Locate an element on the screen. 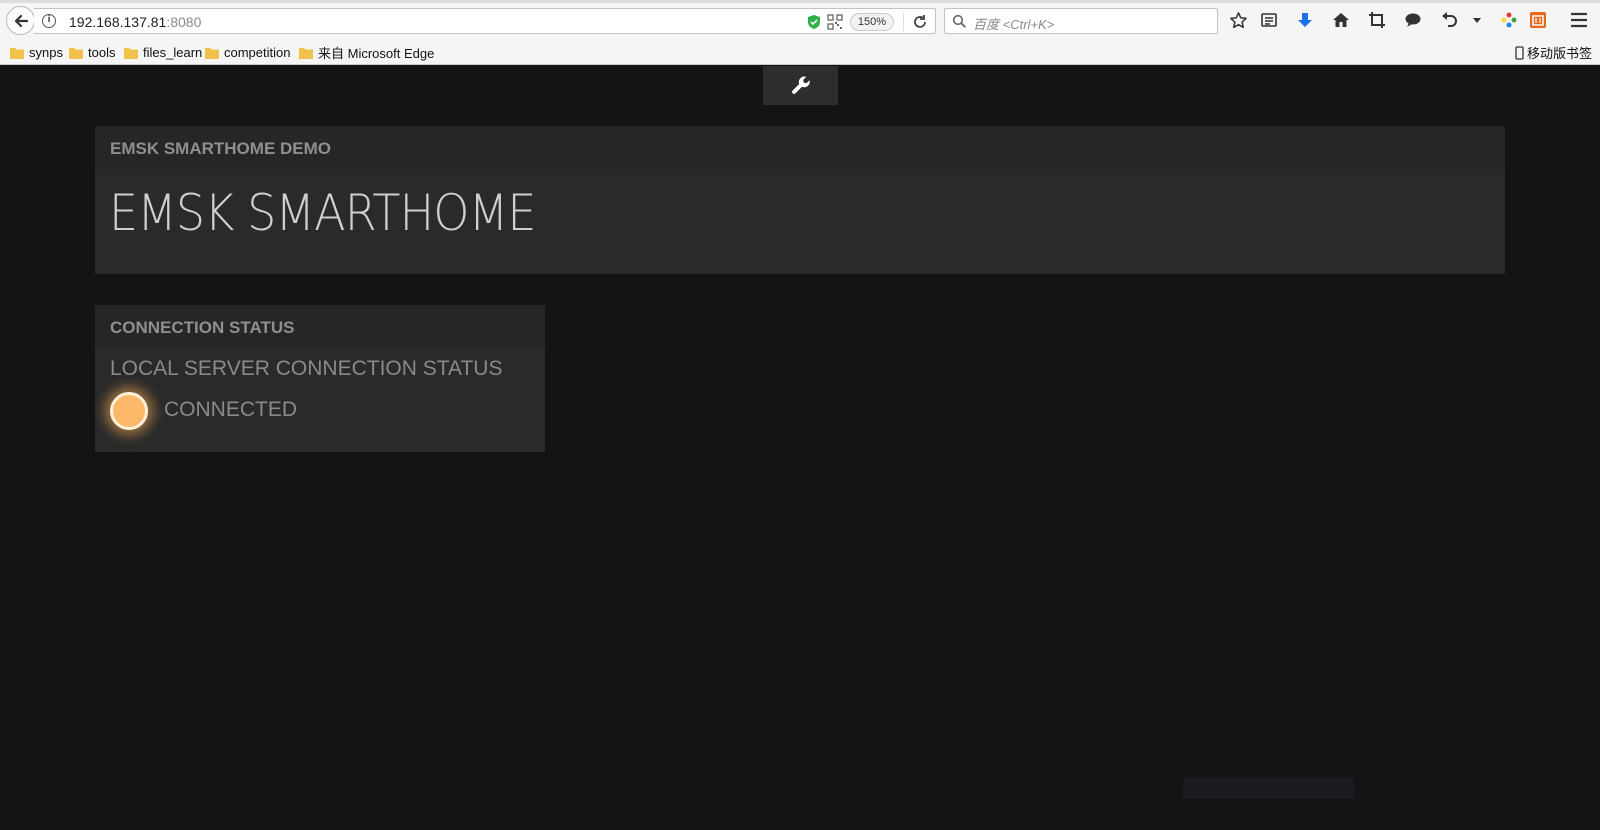  bookmark-folder-edge: 来自 Microsoft Edge is located at coordinates (366, 52).